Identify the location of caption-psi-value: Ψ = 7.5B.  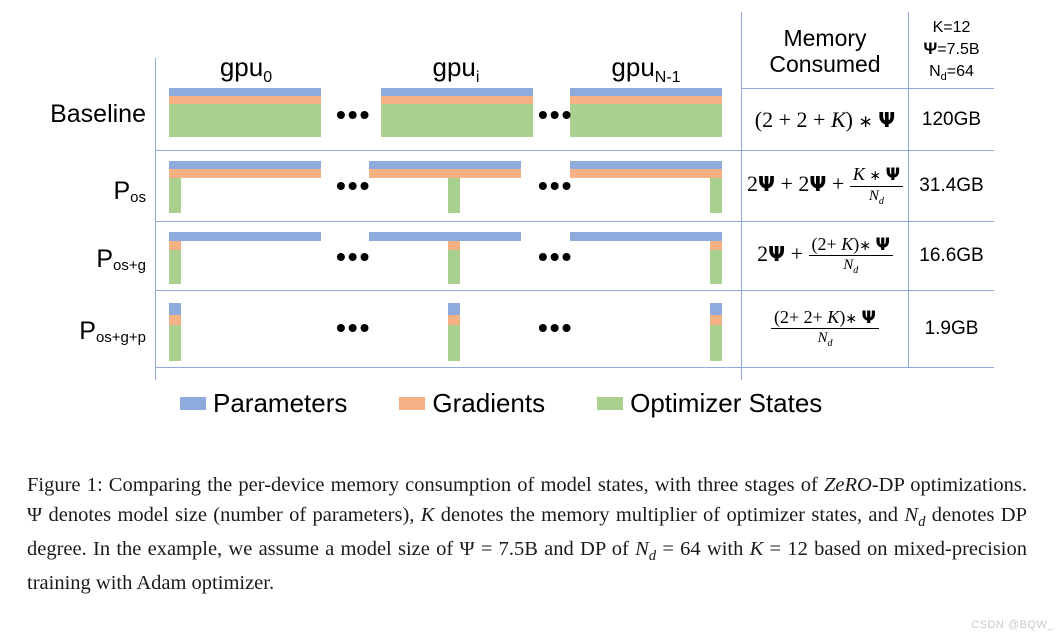
(498, 549).